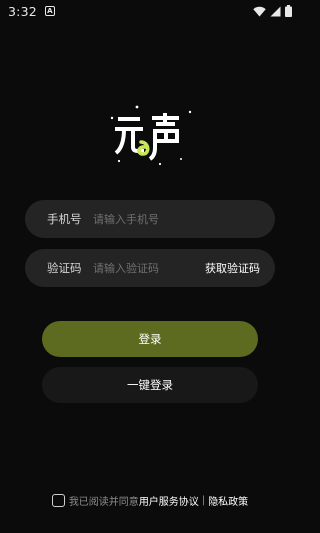 The image size is (320, 533). I want to click on status-left: 3:32 A, so click(31, 11).